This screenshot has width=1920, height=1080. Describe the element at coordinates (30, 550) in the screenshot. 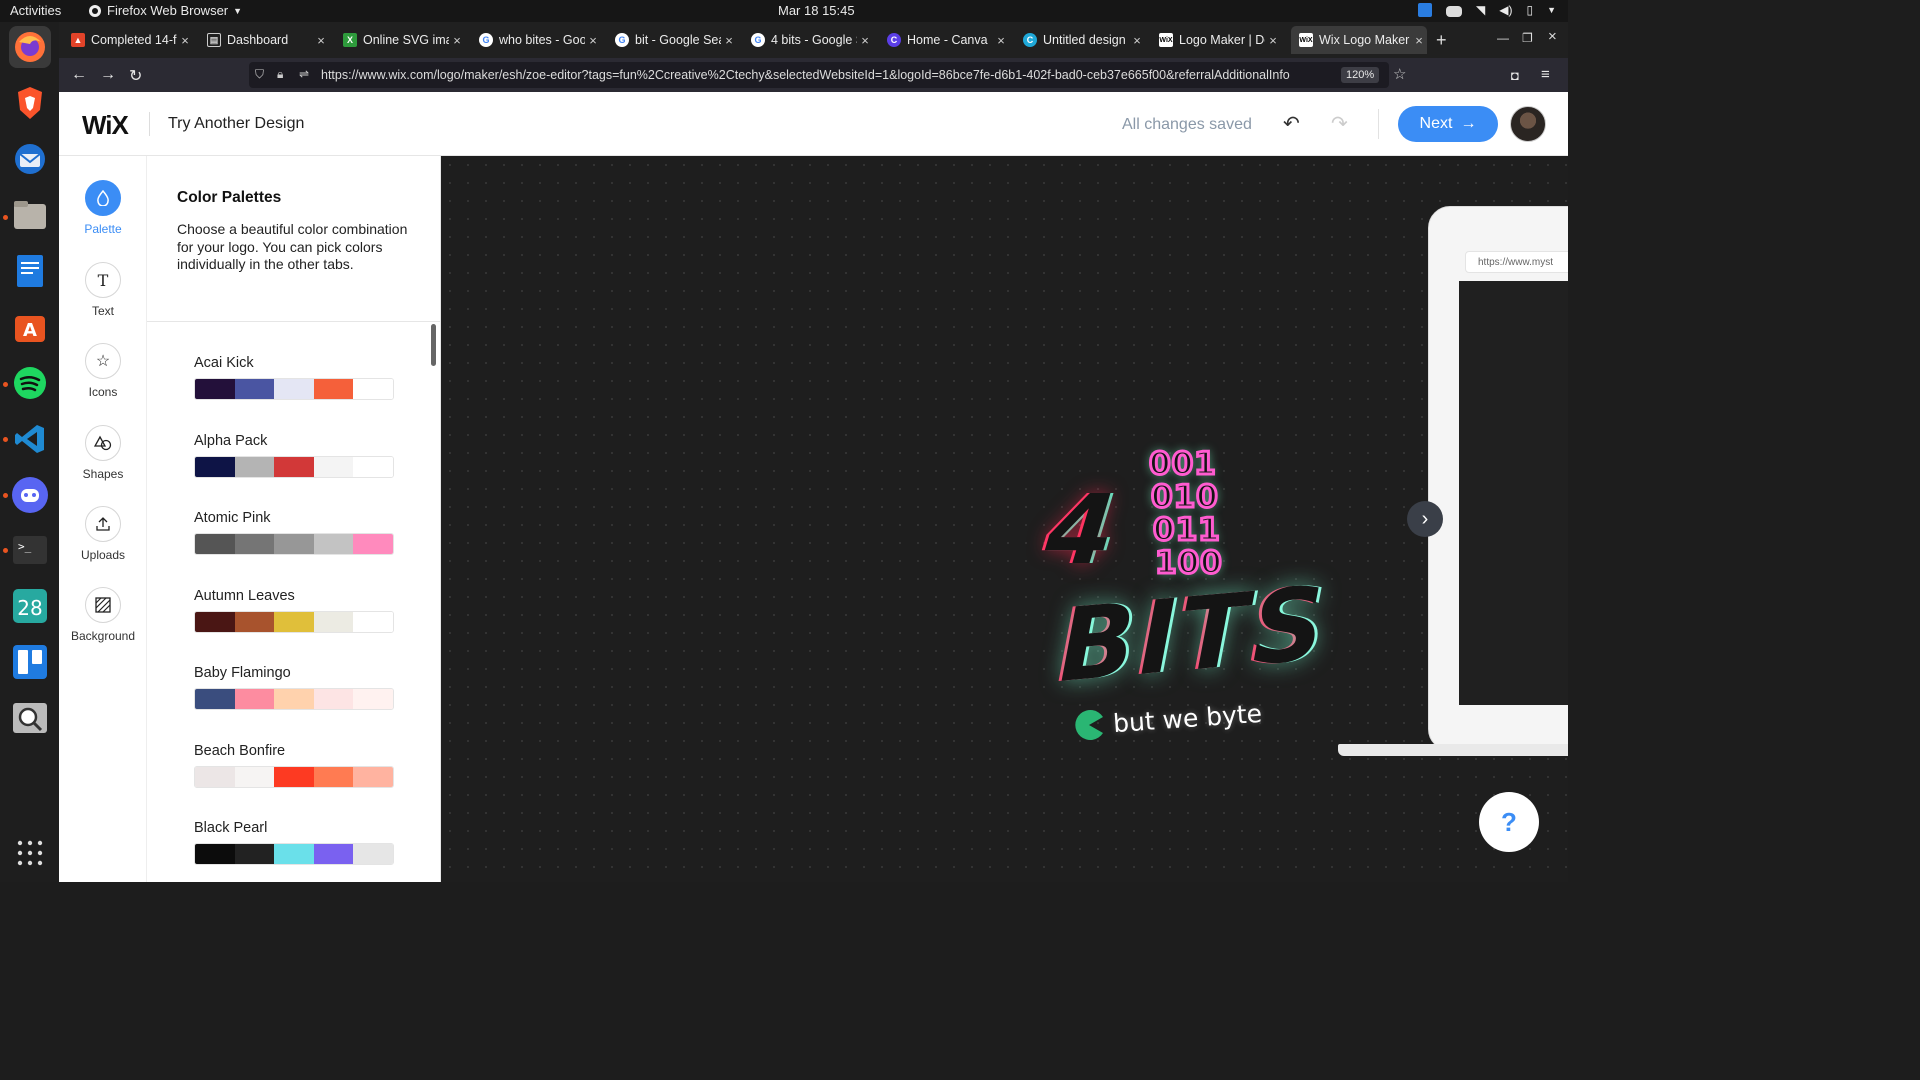

I see `terminal-icon: >_` at that location.